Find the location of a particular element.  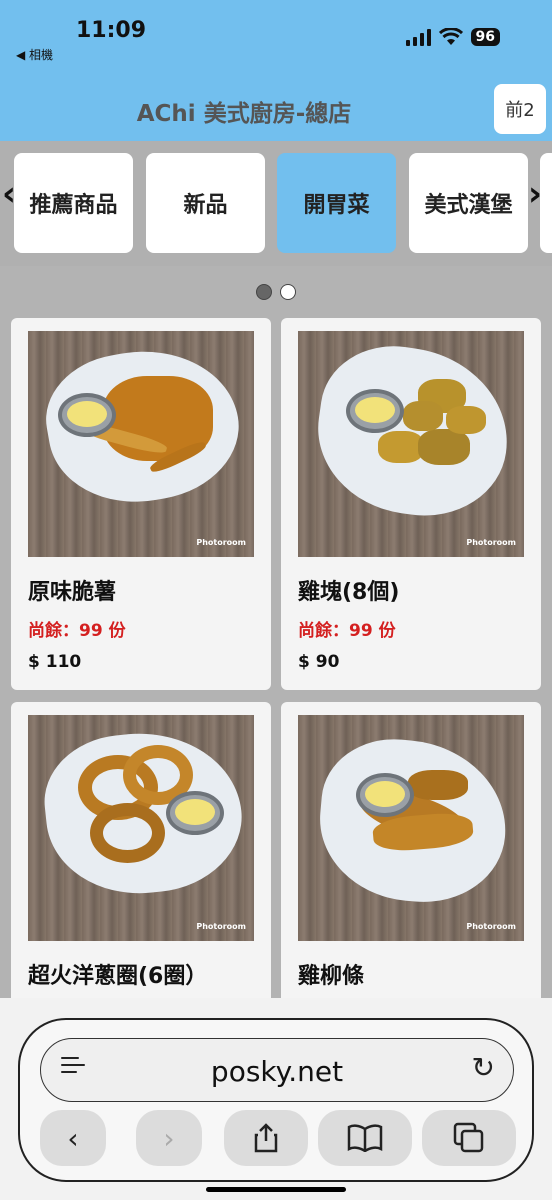

tabs-icon is located at coordinates (469, 1138).